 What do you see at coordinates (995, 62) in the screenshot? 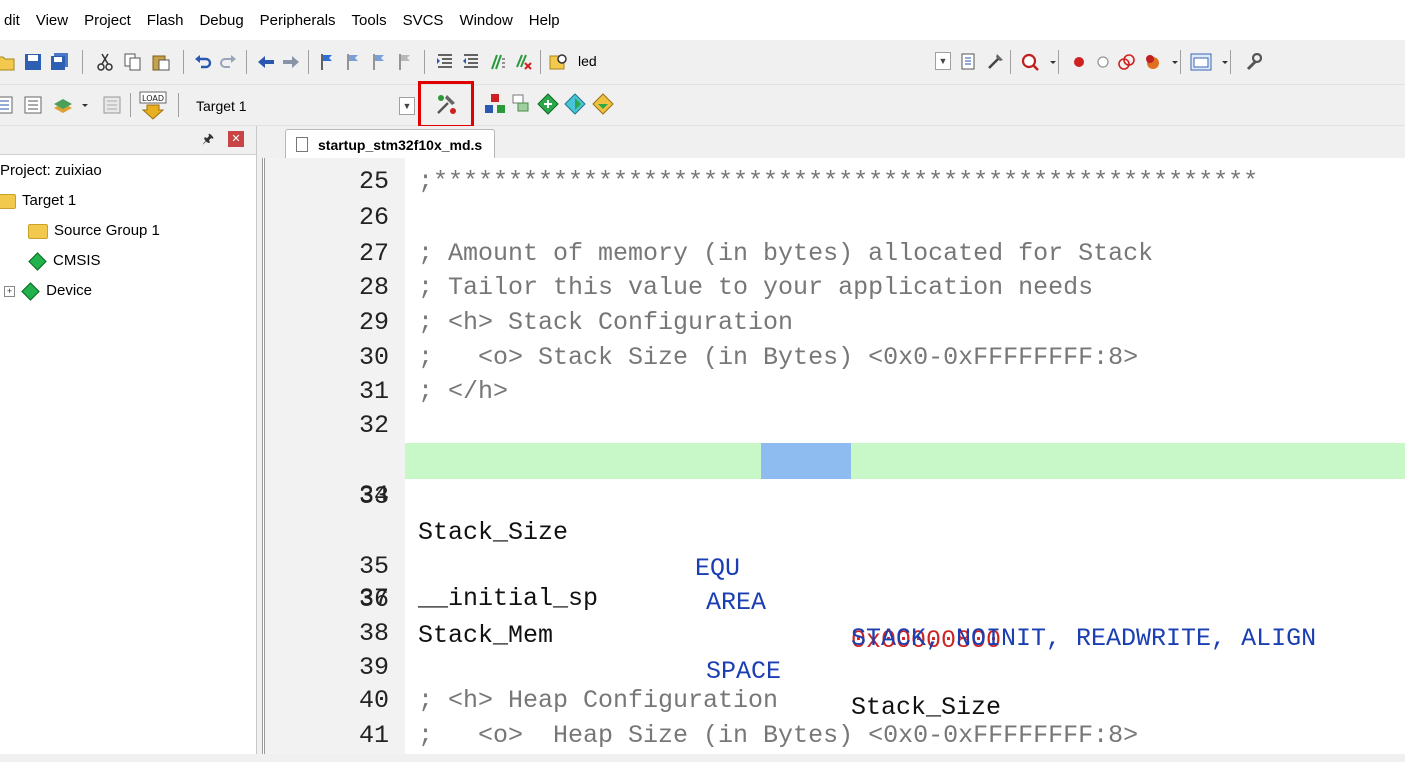
I see `debug-session-icon` at bounding box center [995, 62].